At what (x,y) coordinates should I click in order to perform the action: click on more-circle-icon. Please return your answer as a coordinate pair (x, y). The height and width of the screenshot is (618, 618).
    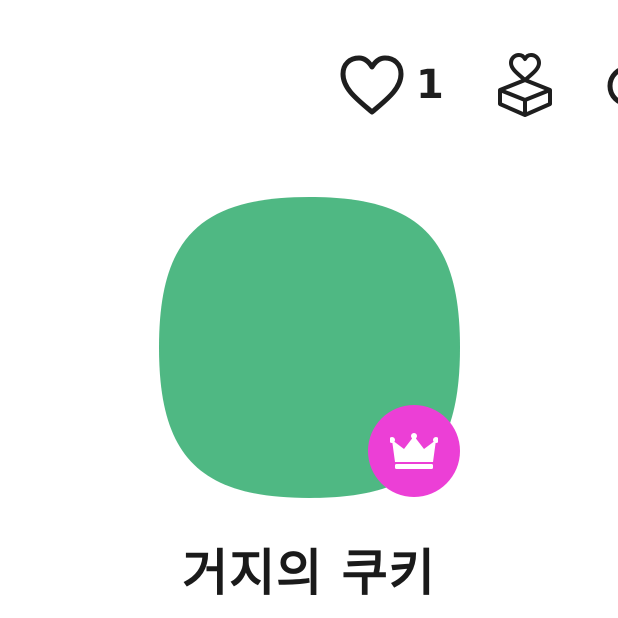
    Looking at the image, I should click on (612, 86).